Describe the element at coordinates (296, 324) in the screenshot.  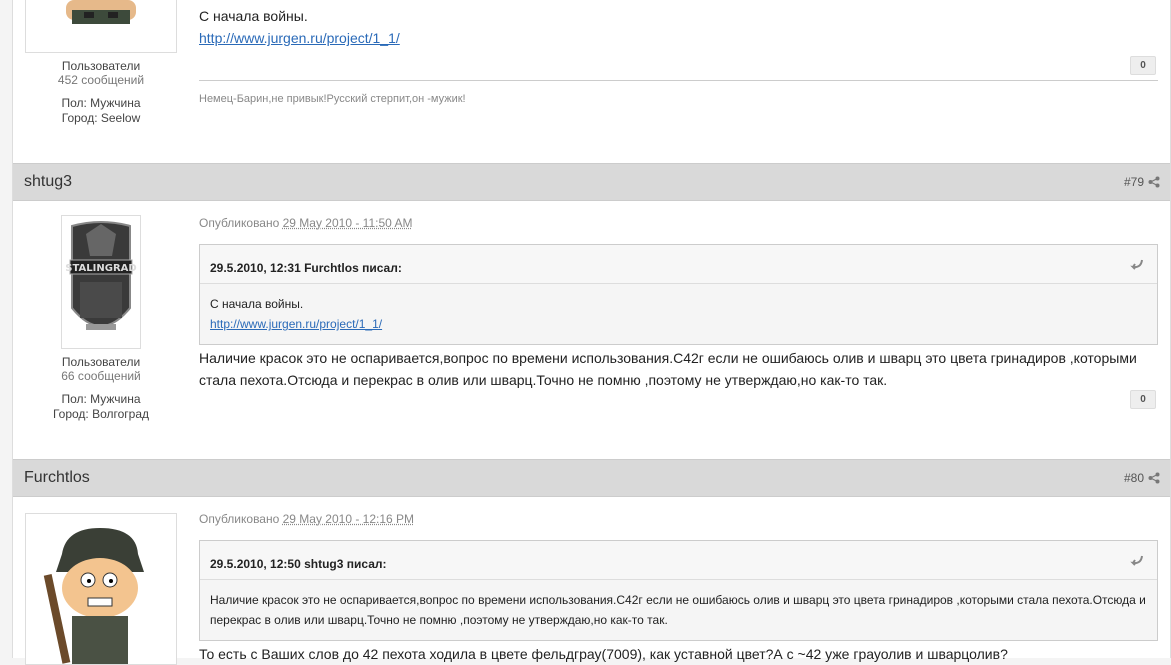
I see `quote-link: http://www.jurgen.ru/project/1_1/` at that location.